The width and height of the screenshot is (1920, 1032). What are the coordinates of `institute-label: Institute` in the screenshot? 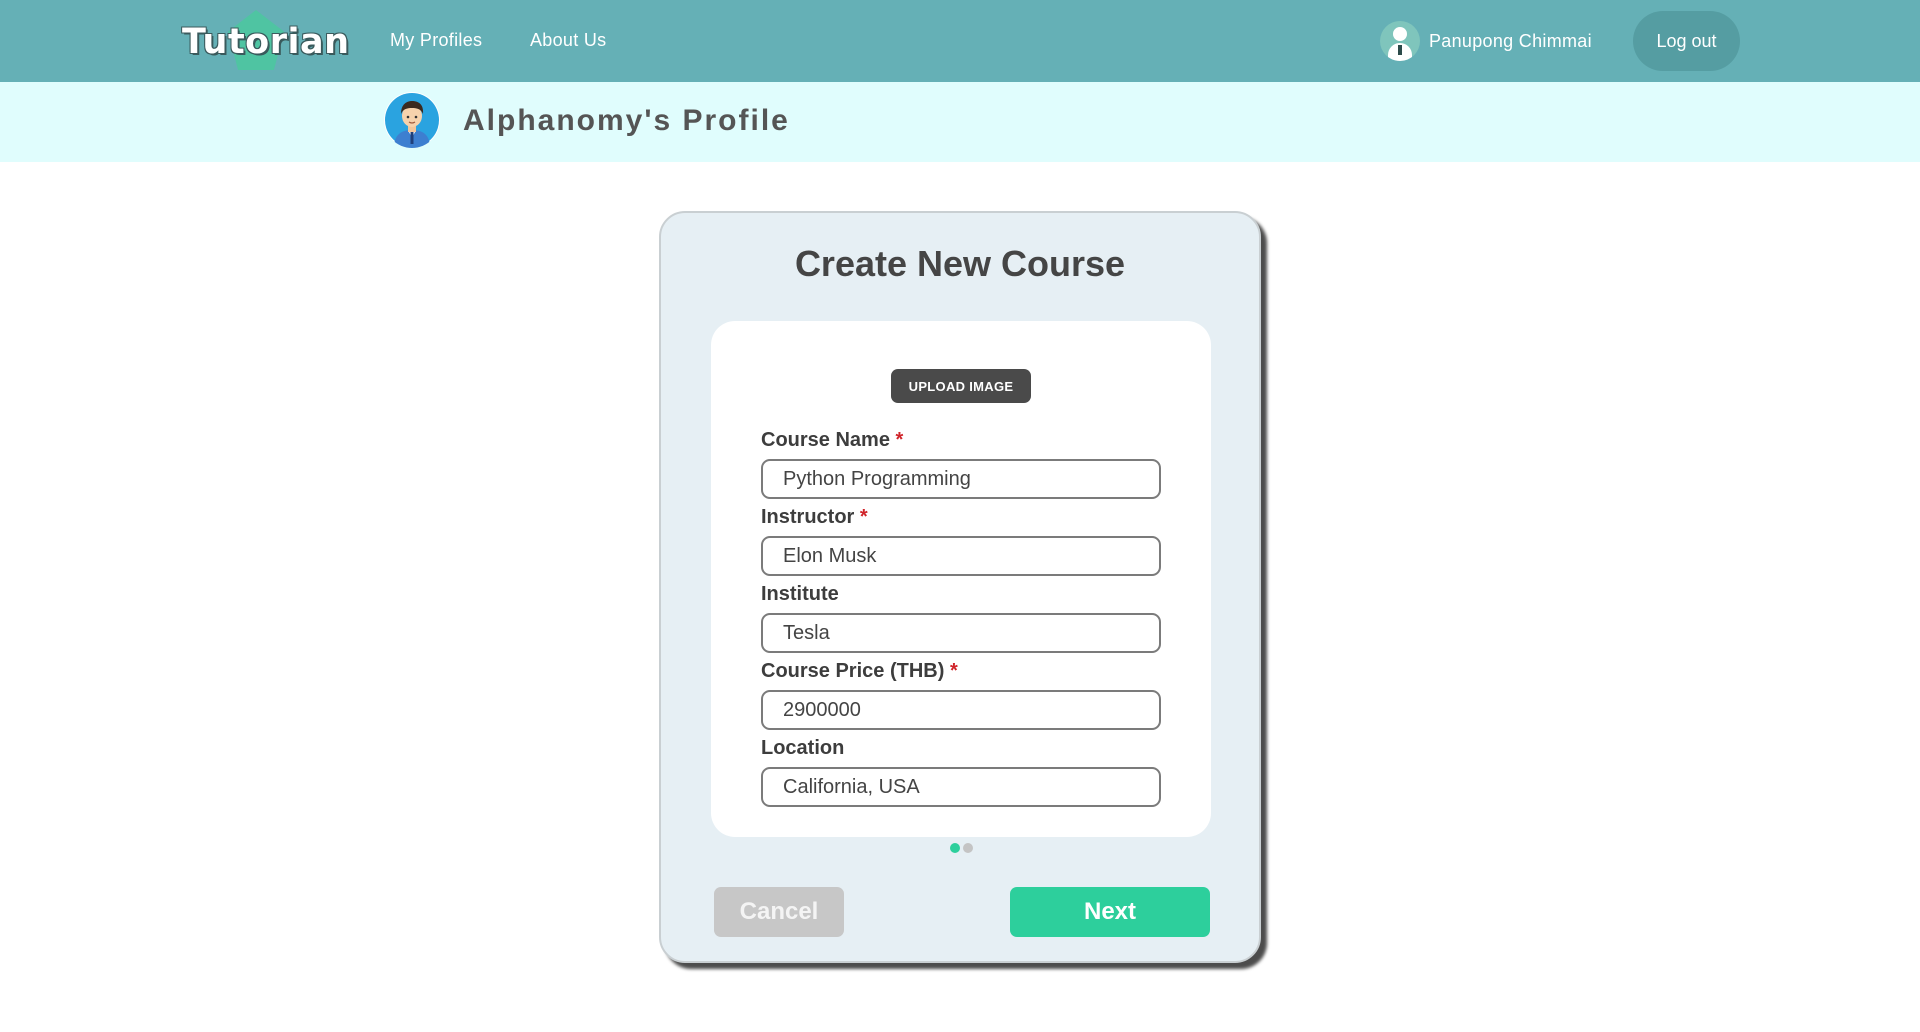 It's located at (800, 594).